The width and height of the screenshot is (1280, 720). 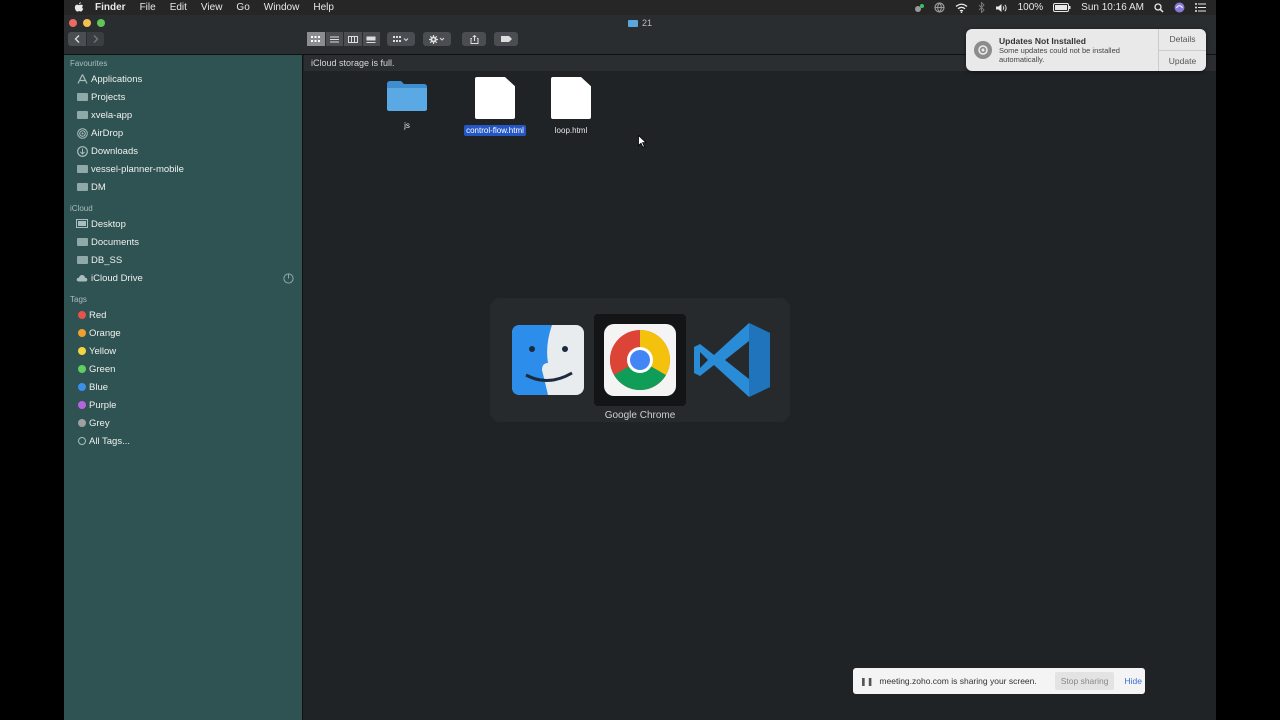 I want to click on sidebar-item-label: Orange, so click(x=105, y=333).